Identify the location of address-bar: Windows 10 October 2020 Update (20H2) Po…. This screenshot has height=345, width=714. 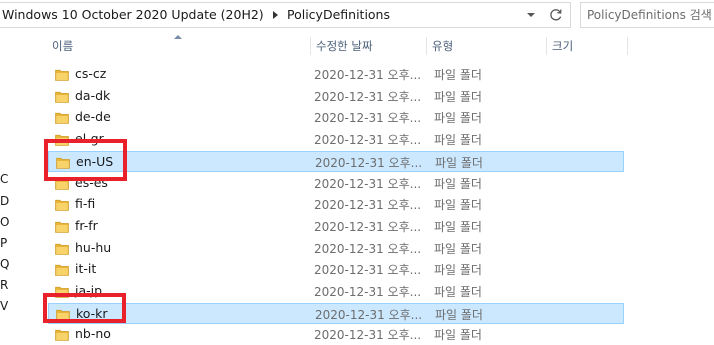
(285, 15).